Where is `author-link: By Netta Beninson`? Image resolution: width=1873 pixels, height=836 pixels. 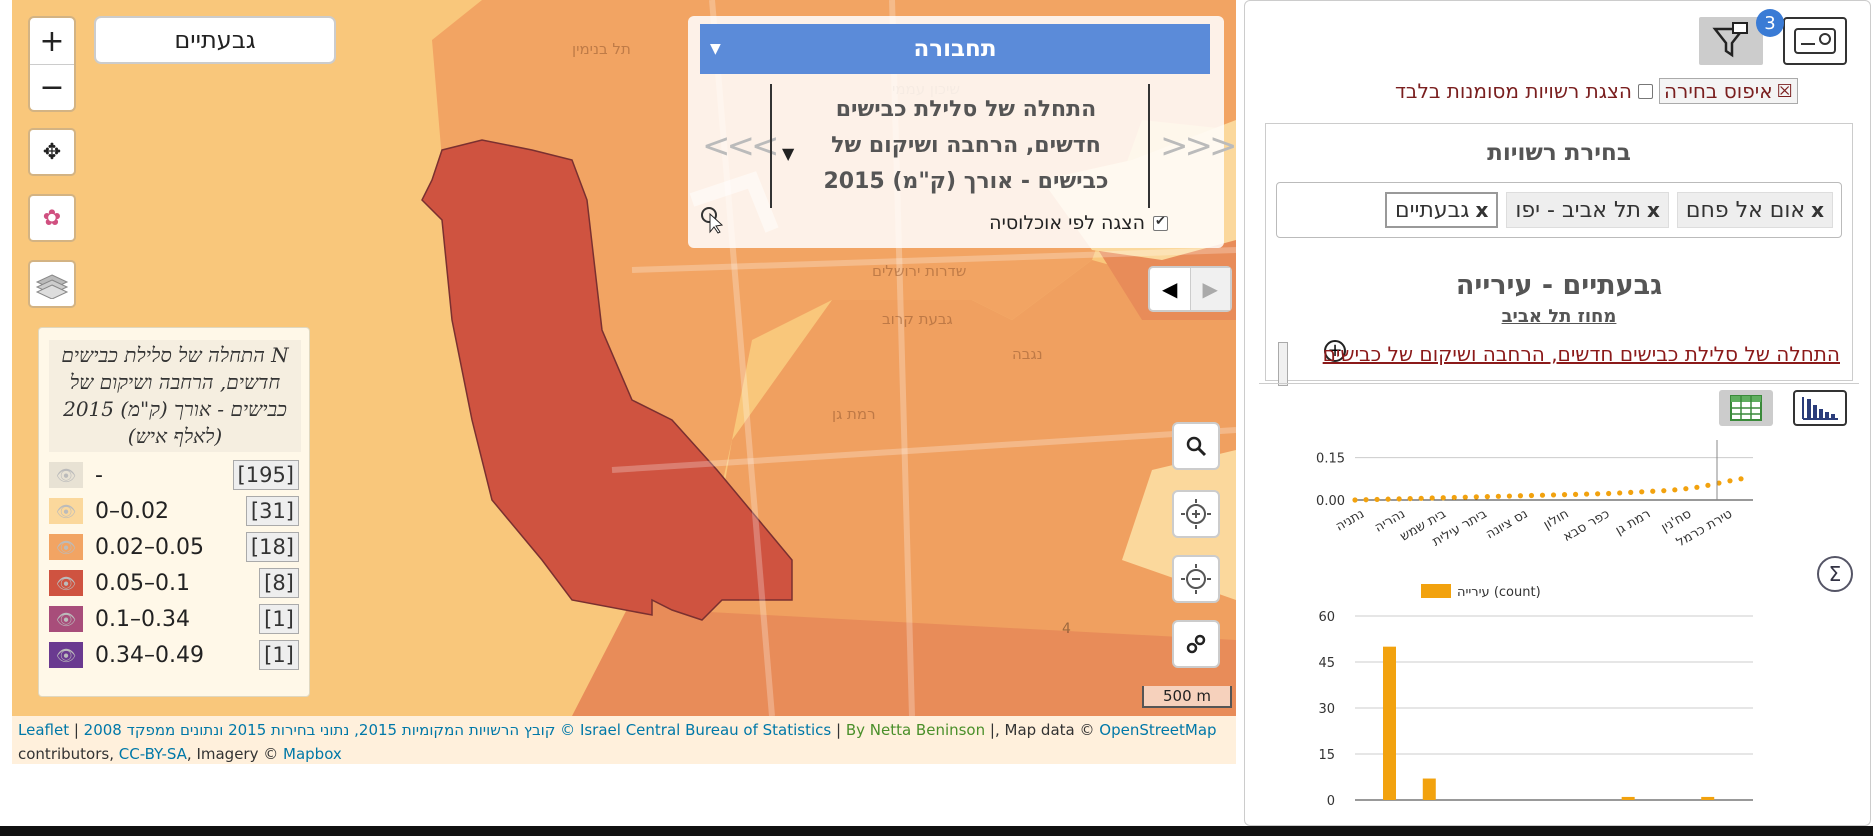 author-link: By Netta Beninson is located at coordinates (915, 730).